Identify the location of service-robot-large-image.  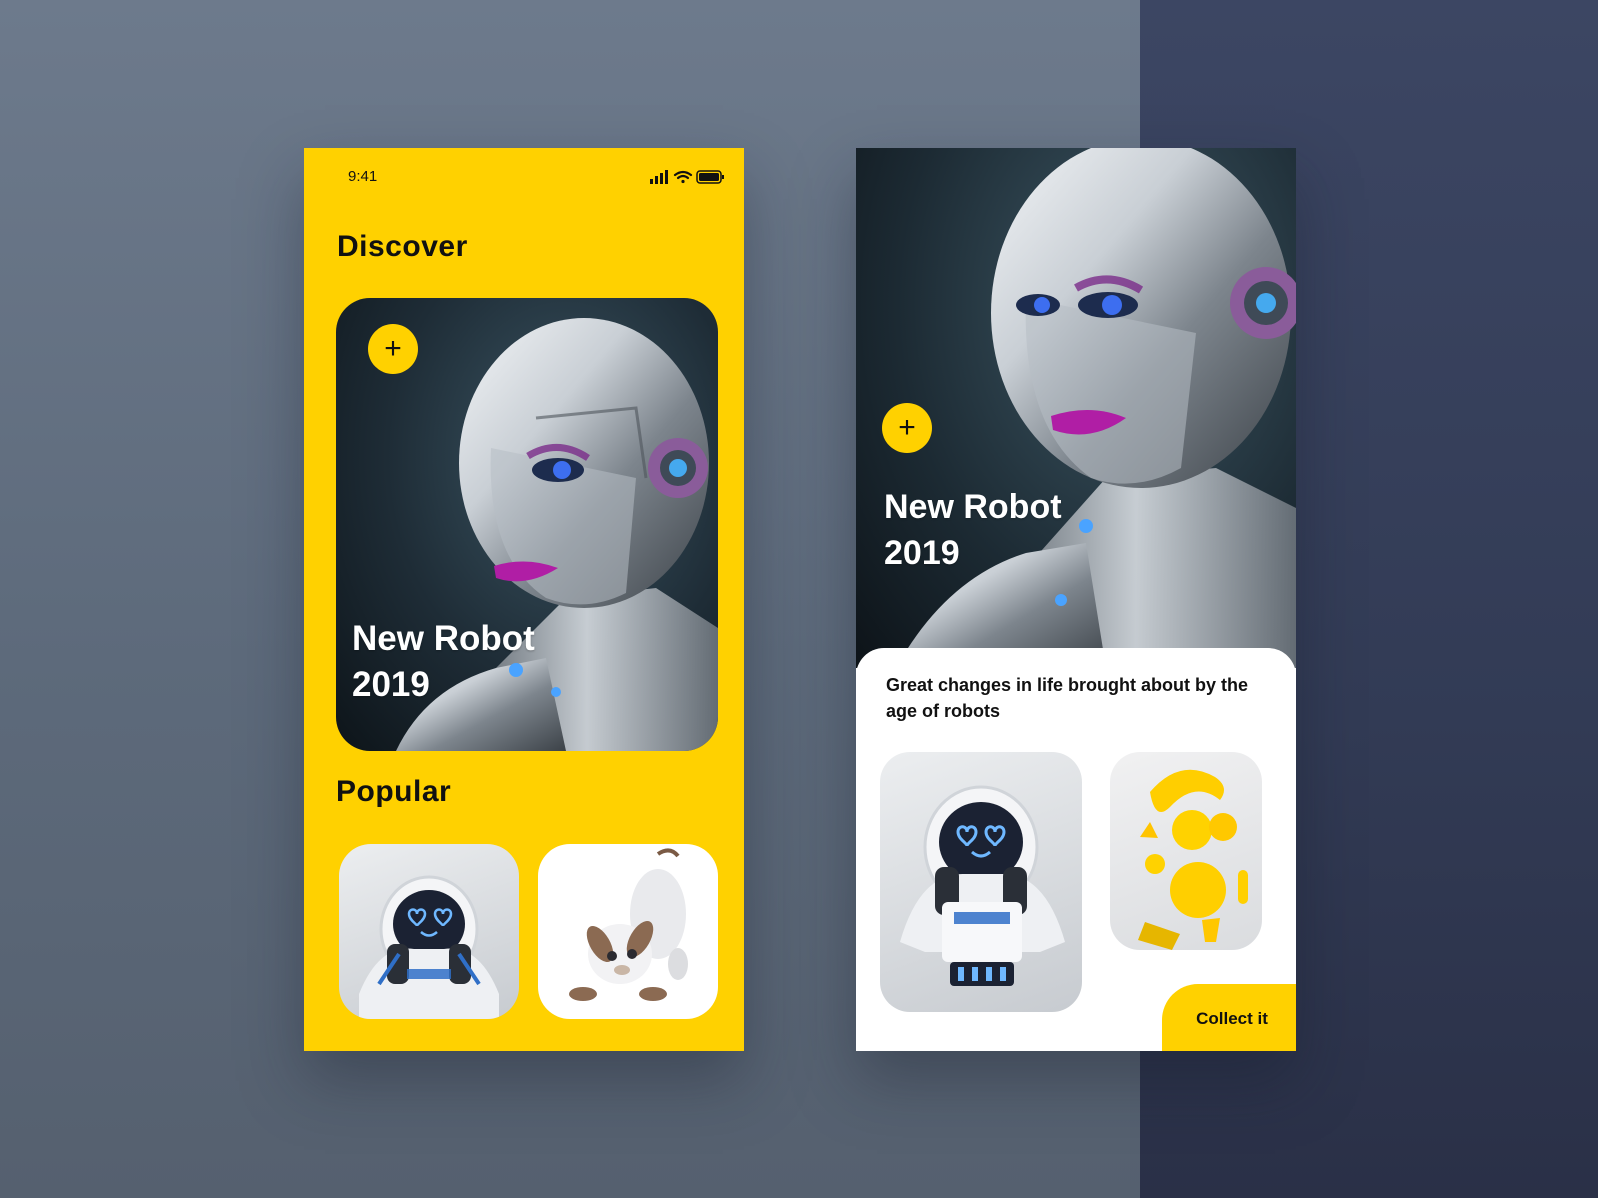
(982, 885).